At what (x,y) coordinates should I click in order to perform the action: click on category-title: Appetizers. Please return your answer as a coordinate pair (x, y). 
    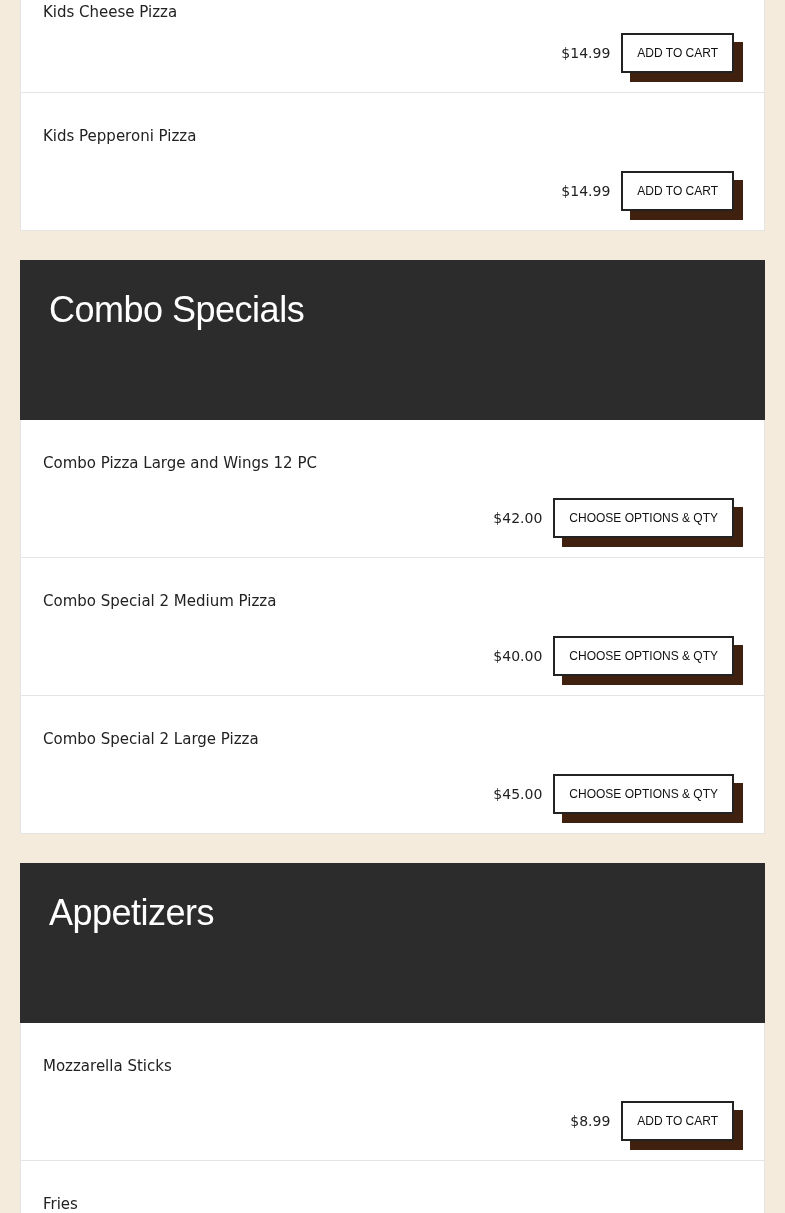
    Looking at the image, I should click on (132, 913).